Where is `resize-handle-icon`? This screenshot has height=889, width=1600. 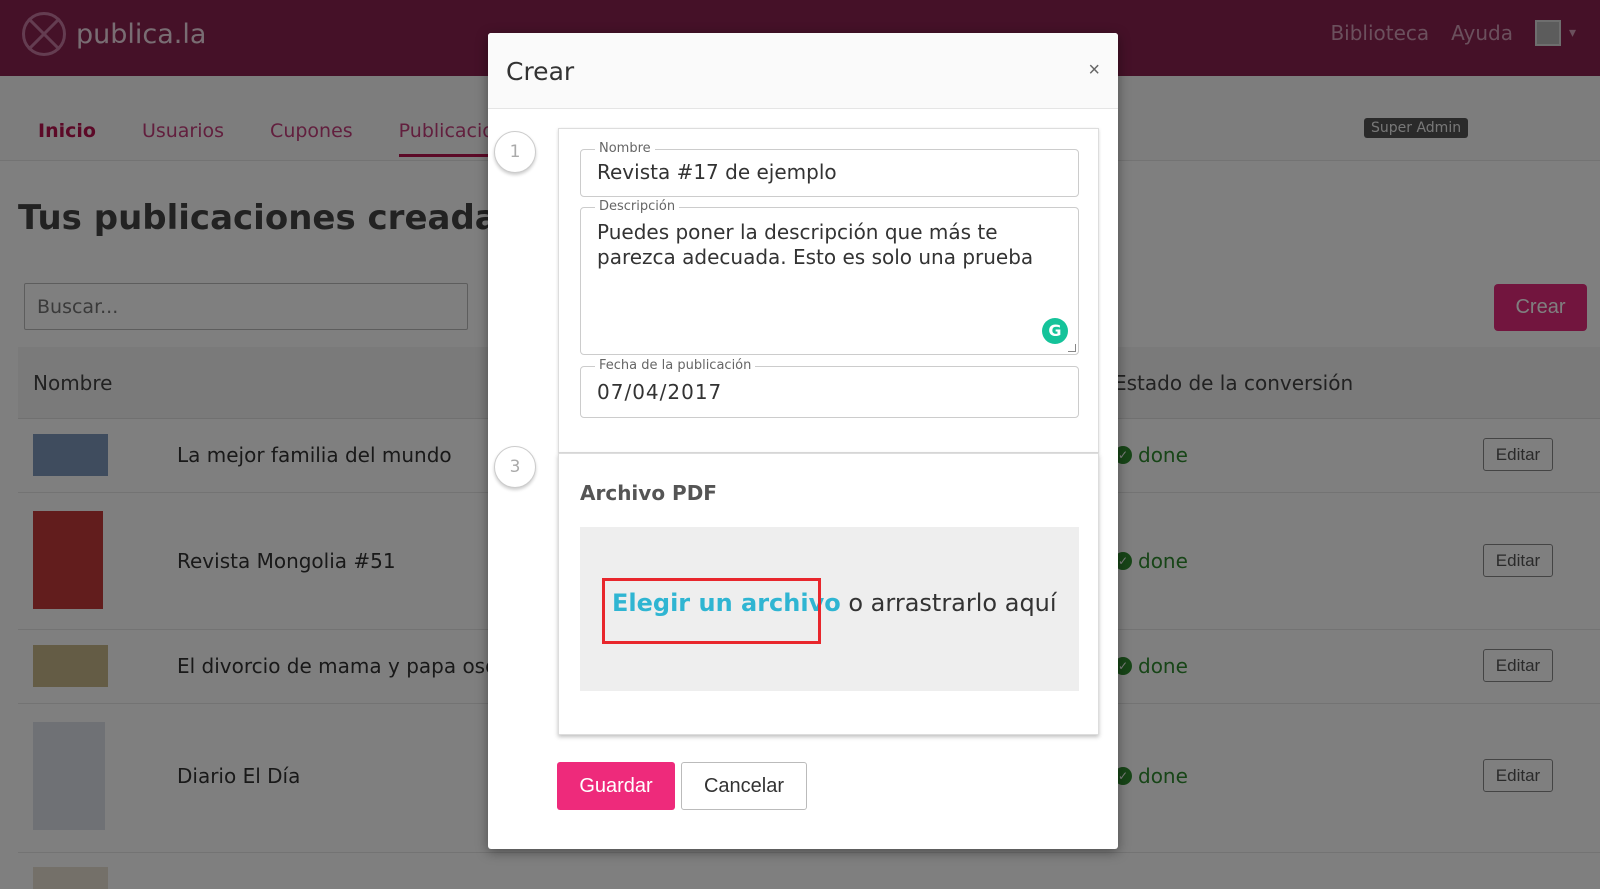 resize-handle-icon is located at coordinates (1072, 348).